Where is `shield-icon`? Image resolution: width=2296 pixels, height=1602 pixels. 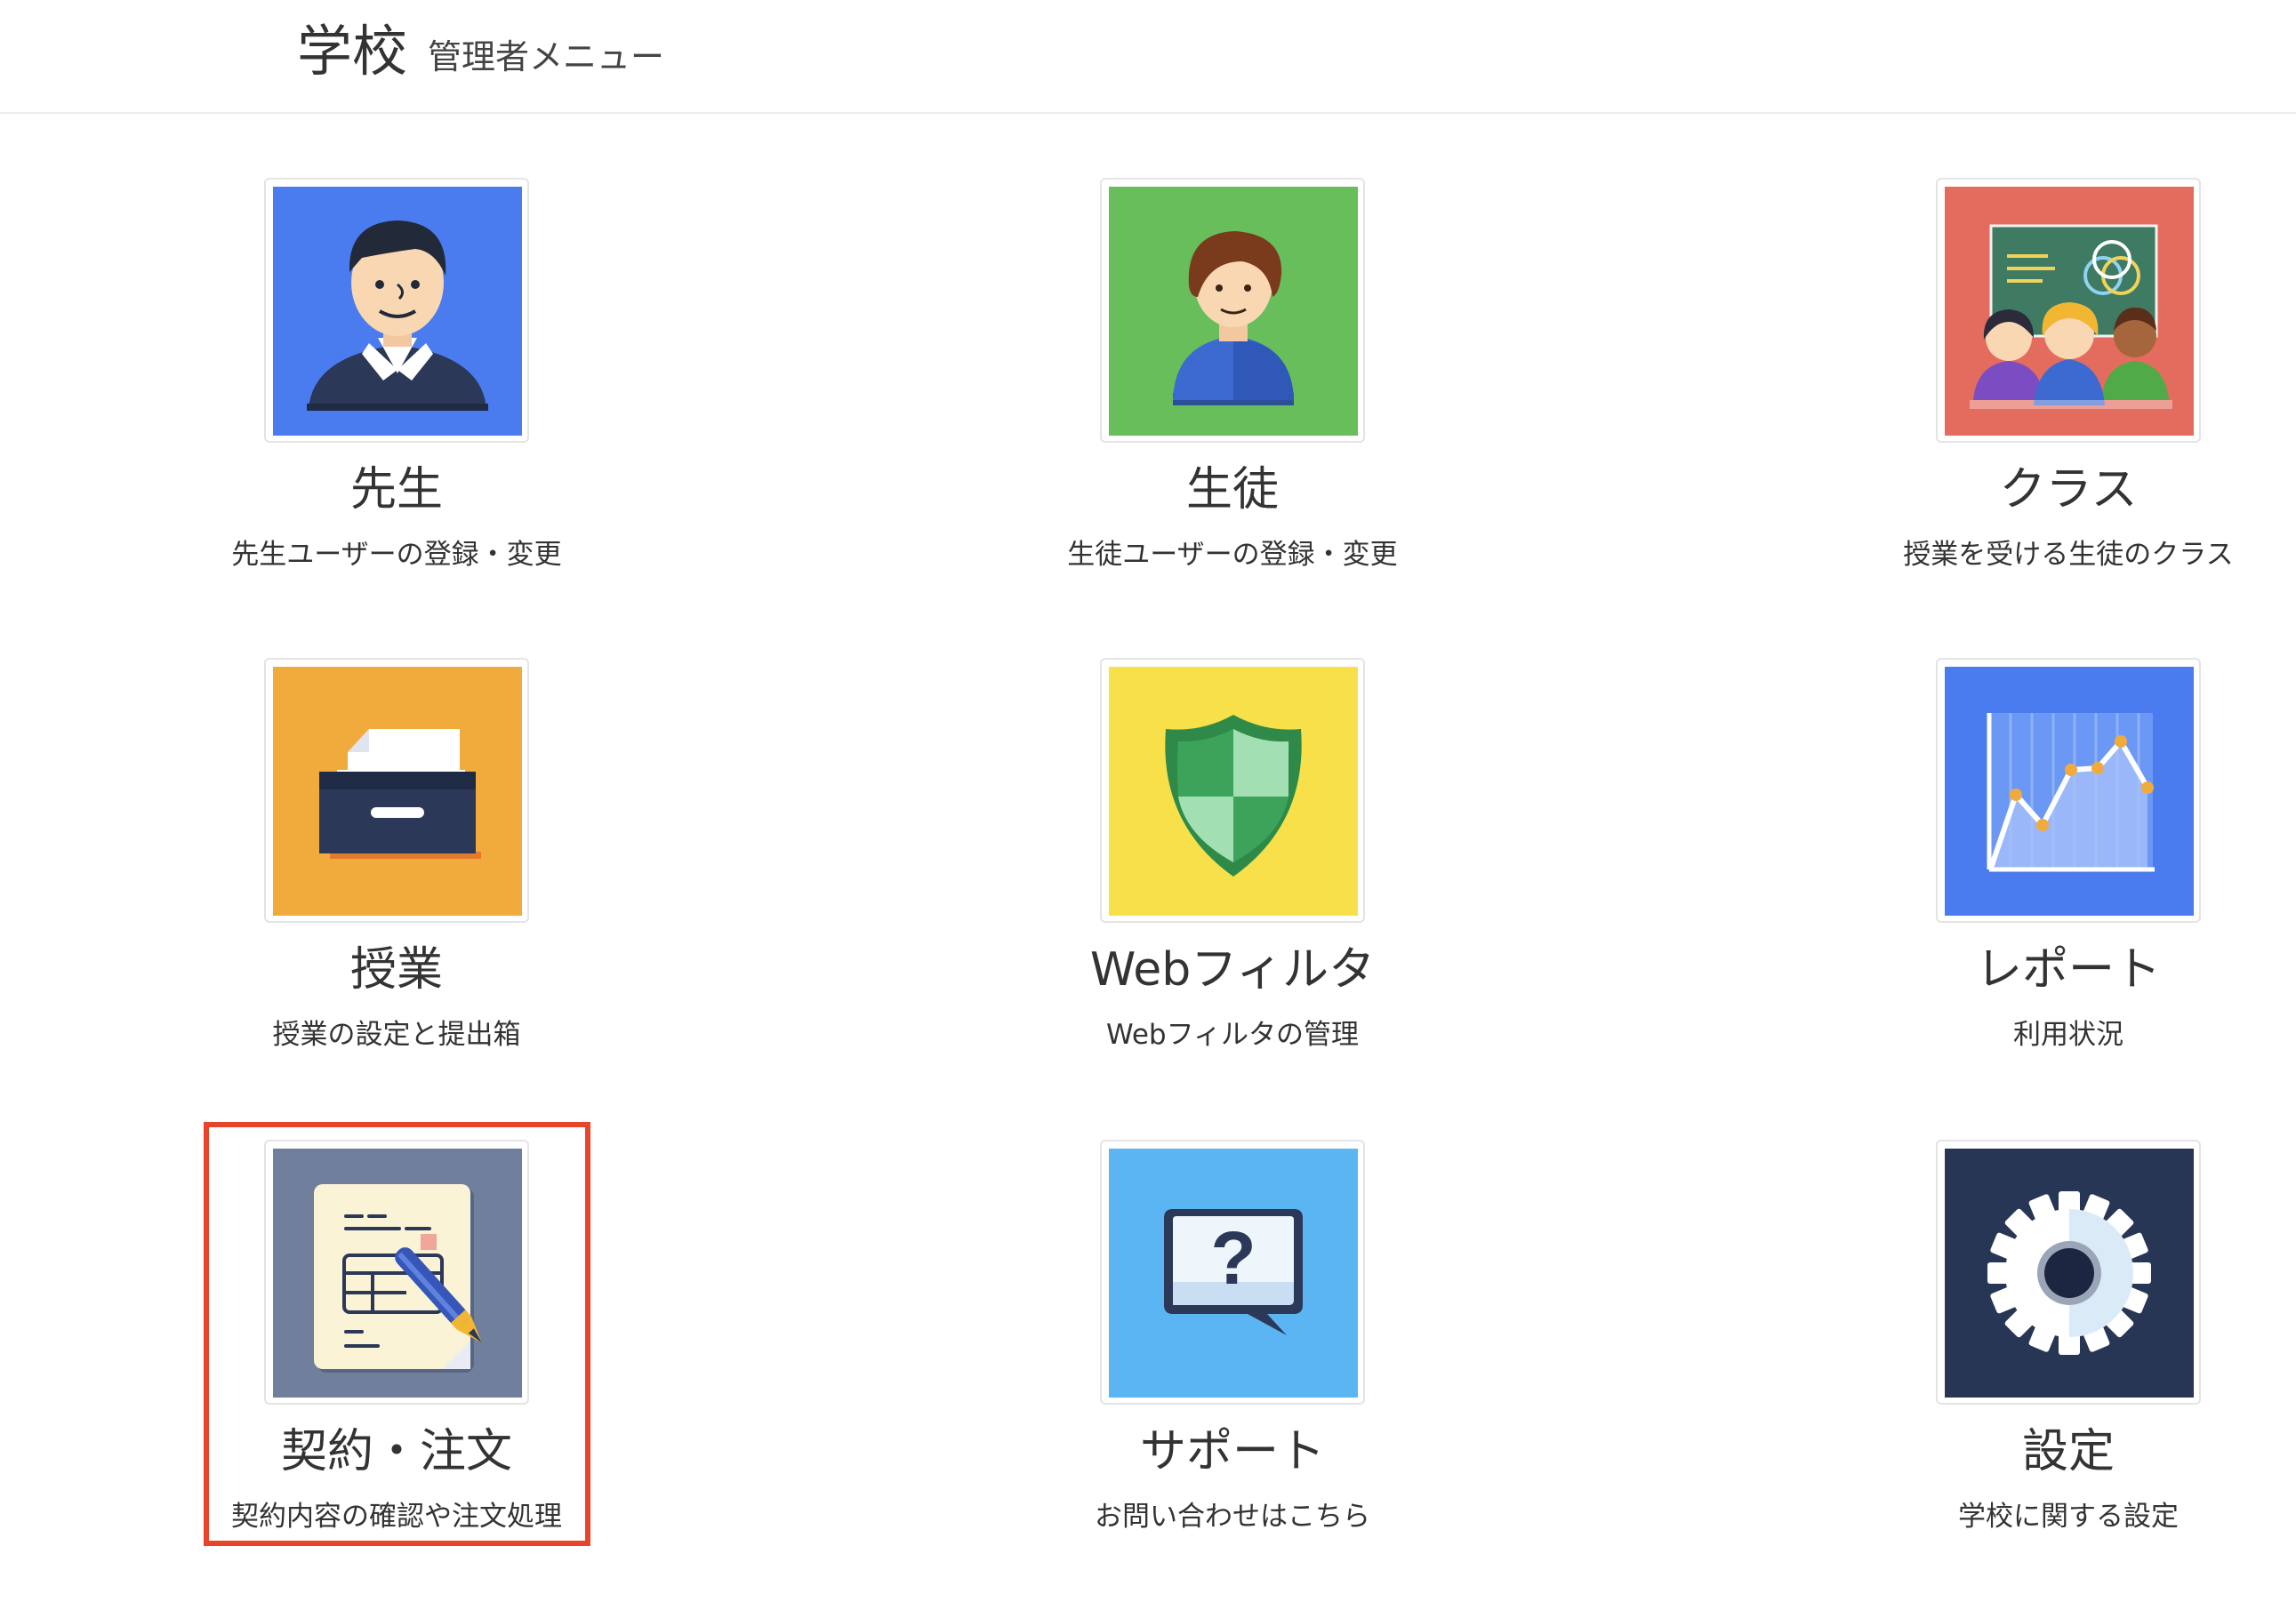
shield-icon is located at coordinates (1233, 792).